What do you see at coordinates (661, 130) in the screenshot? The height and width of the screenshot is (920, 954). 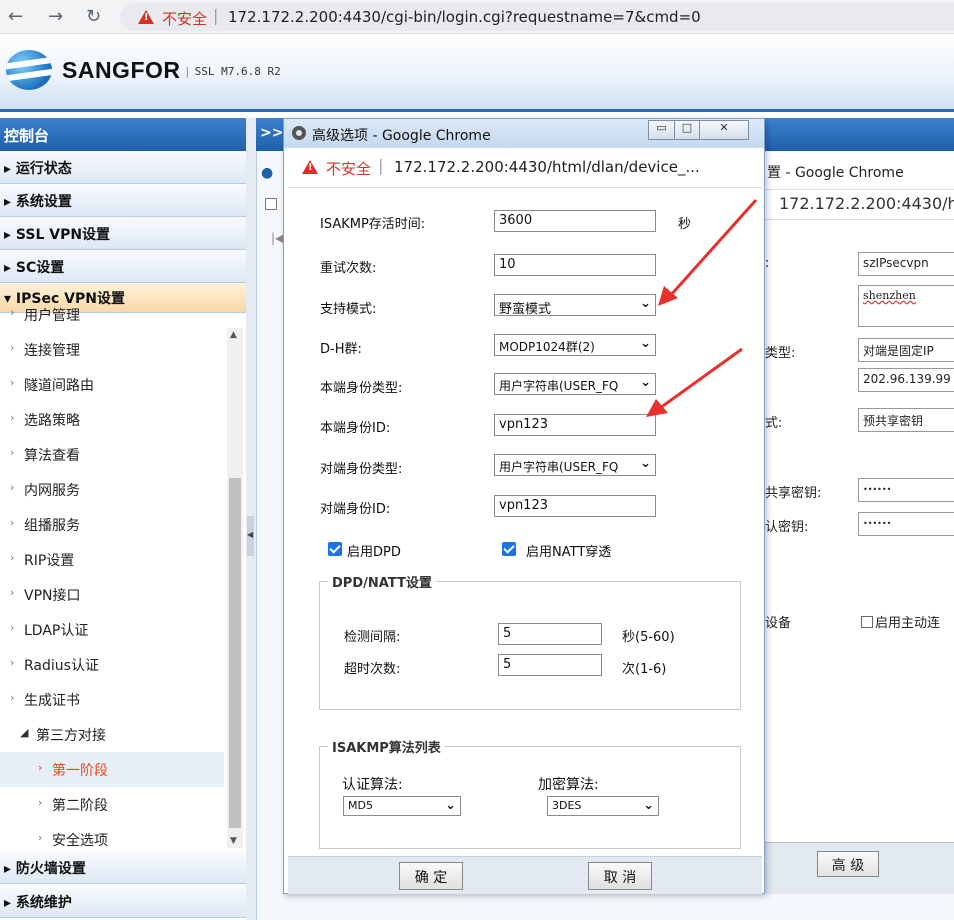 I see `minimize-icon: ▭` at bounding box center [661, 130].